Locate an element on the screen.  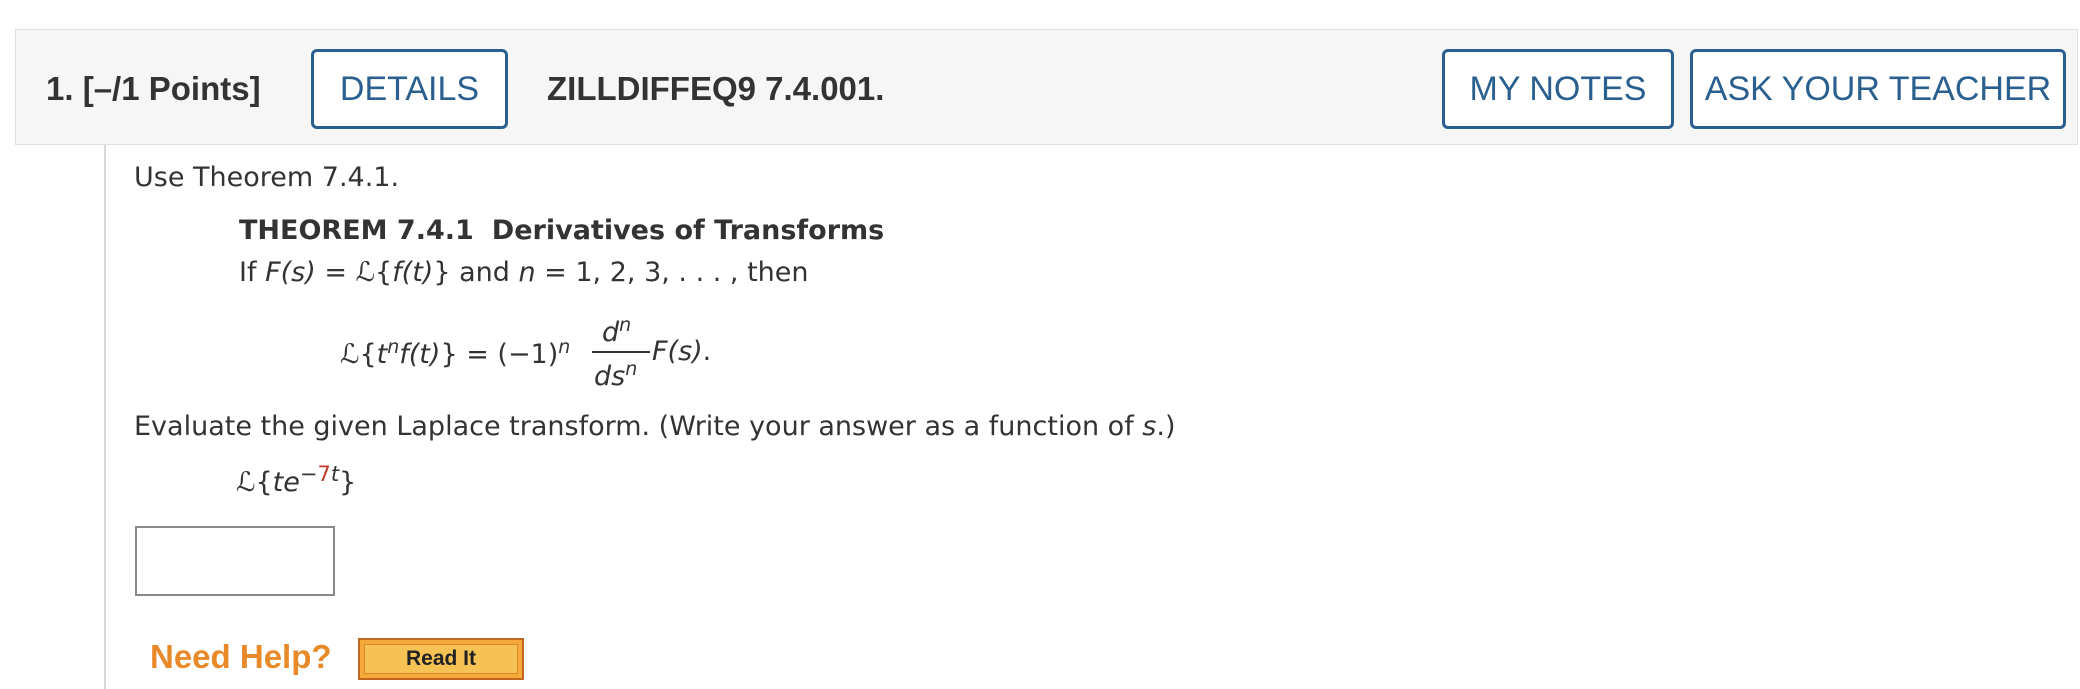
question-code: ZILLDIFFEQ9 7.4.001. is located at coordinates (716, 88).